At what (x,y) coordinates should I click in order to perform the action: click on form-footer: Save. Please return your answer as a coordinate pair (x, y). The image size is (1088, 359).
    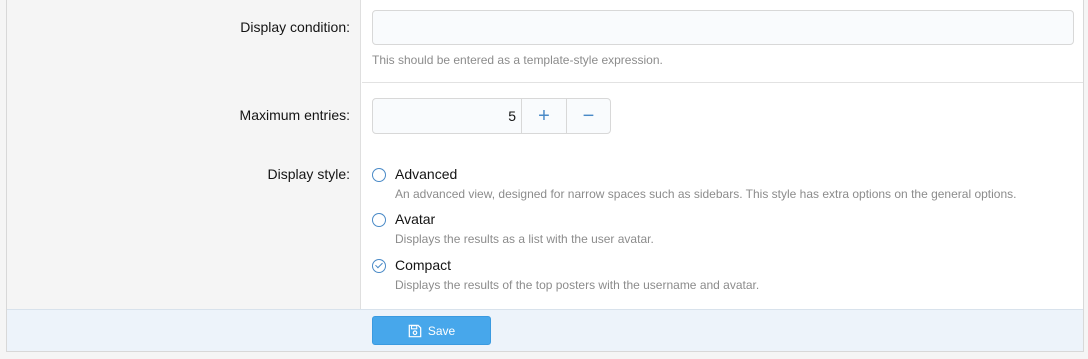
    Looking at the image, I should click on (545, 330).